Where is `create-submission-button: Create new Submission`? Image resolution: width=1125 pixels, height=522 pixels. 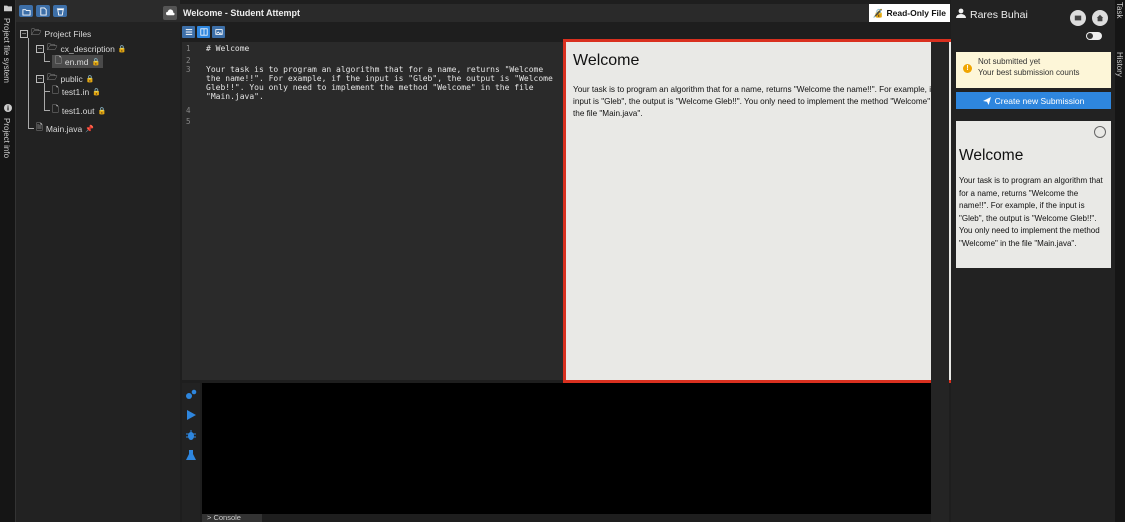
create-submission-button: Create new Submission is located at coordinates (1033, 100).